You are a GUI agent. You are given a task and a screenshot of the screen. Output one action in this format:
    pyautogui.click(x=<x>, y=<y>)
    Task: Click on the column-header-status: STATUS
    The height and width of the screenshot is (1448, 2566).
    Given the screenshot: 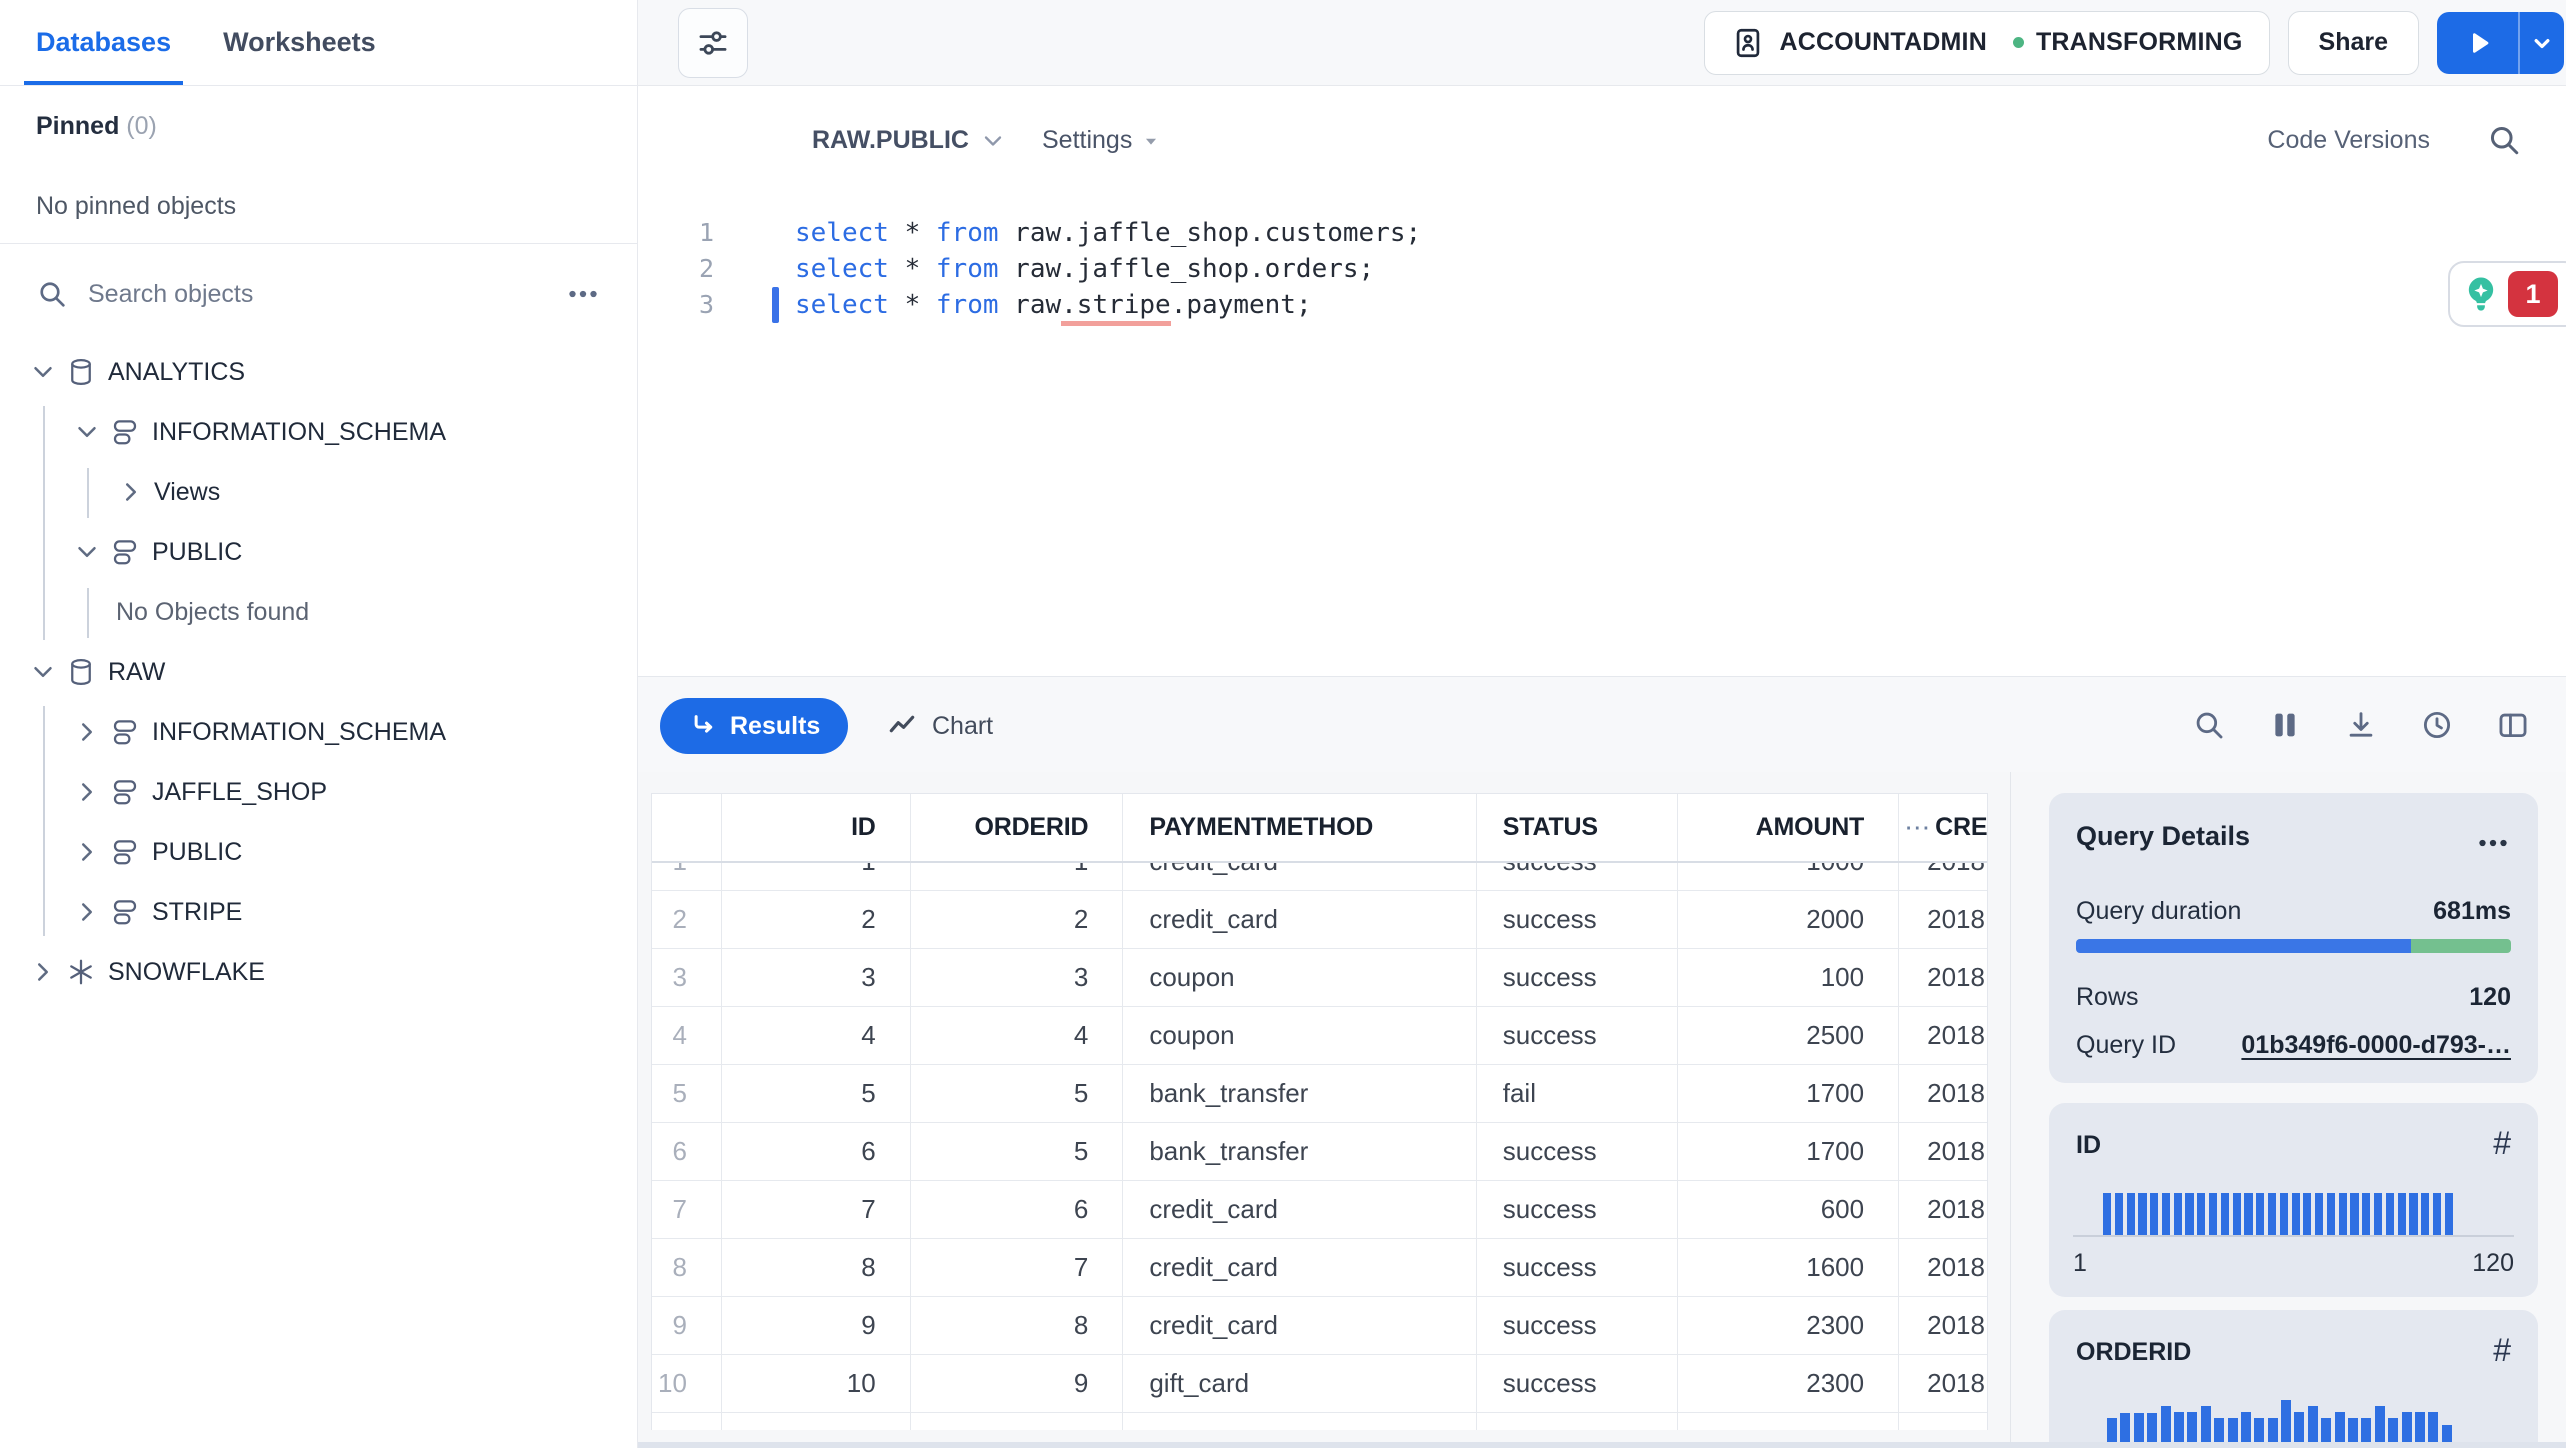 What is the action you would take?
    pyautogui.click(x=1578, y=827)
    